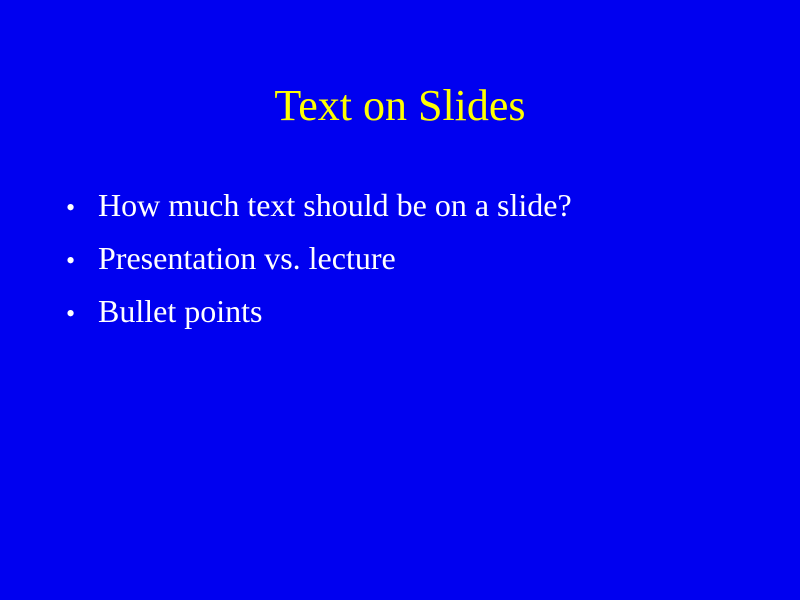  Describe the element at coordinates (319, 312) in the screenshot. I see `bullet-item: • Bullet points` at that location.